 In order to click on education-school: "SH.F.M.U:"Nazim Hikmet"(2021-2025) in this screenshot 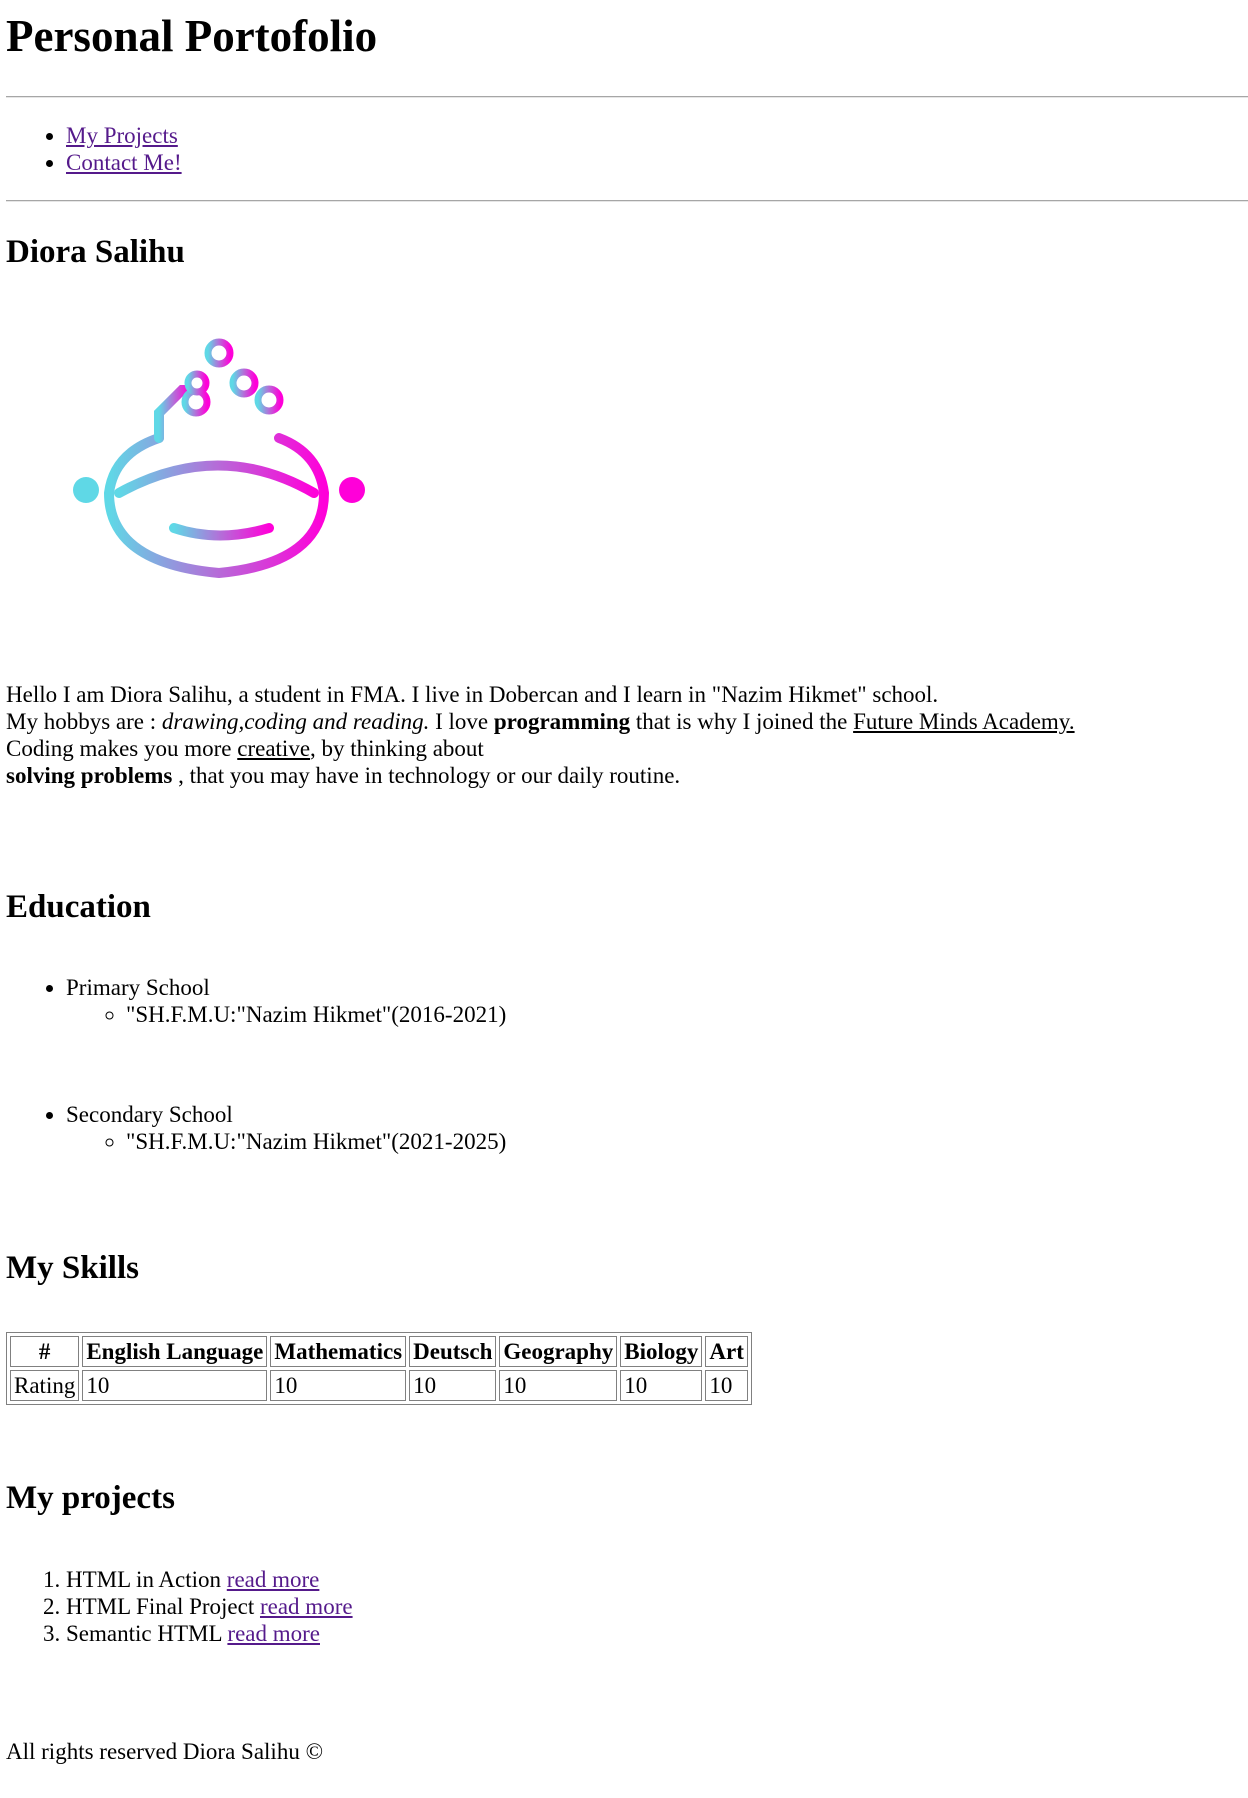, I will do `click(316, 1141)`.